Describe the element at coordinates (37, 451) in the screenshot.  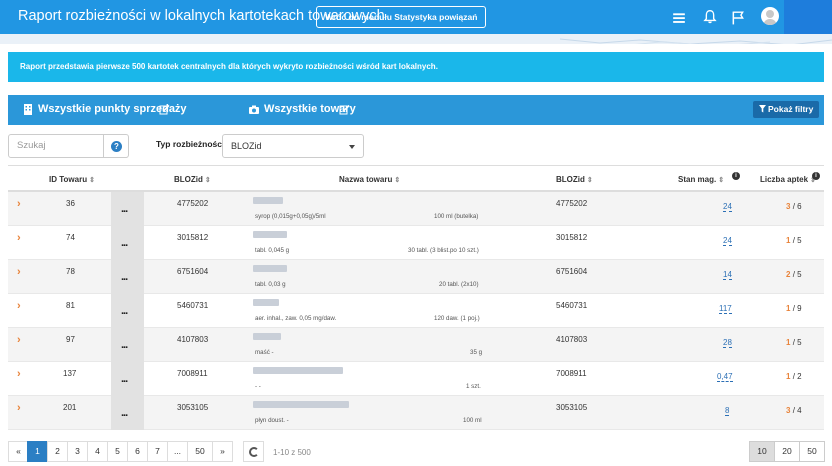
I see `page-1: 1` at that location.